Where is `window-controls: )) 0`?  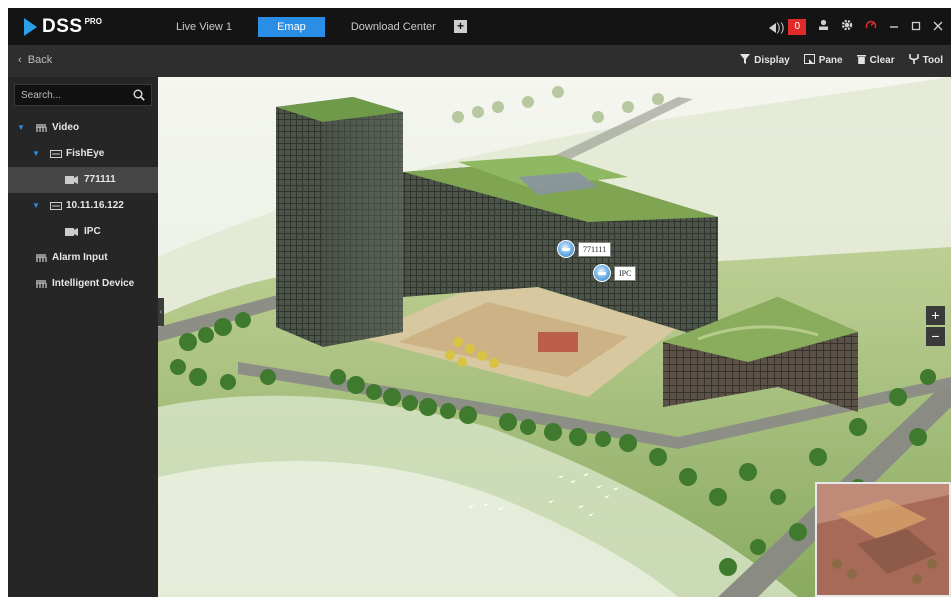 window-controls: )) 0 is located at coordinates (850, 27).